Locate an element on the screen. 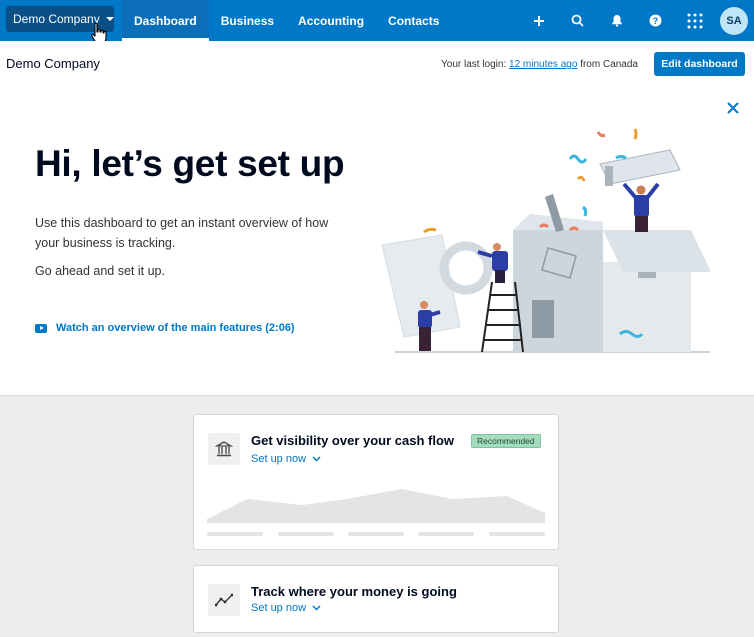 The height and width of the screenshot is (637, 754). tab-business: Business is located at coordinates (247, 20).